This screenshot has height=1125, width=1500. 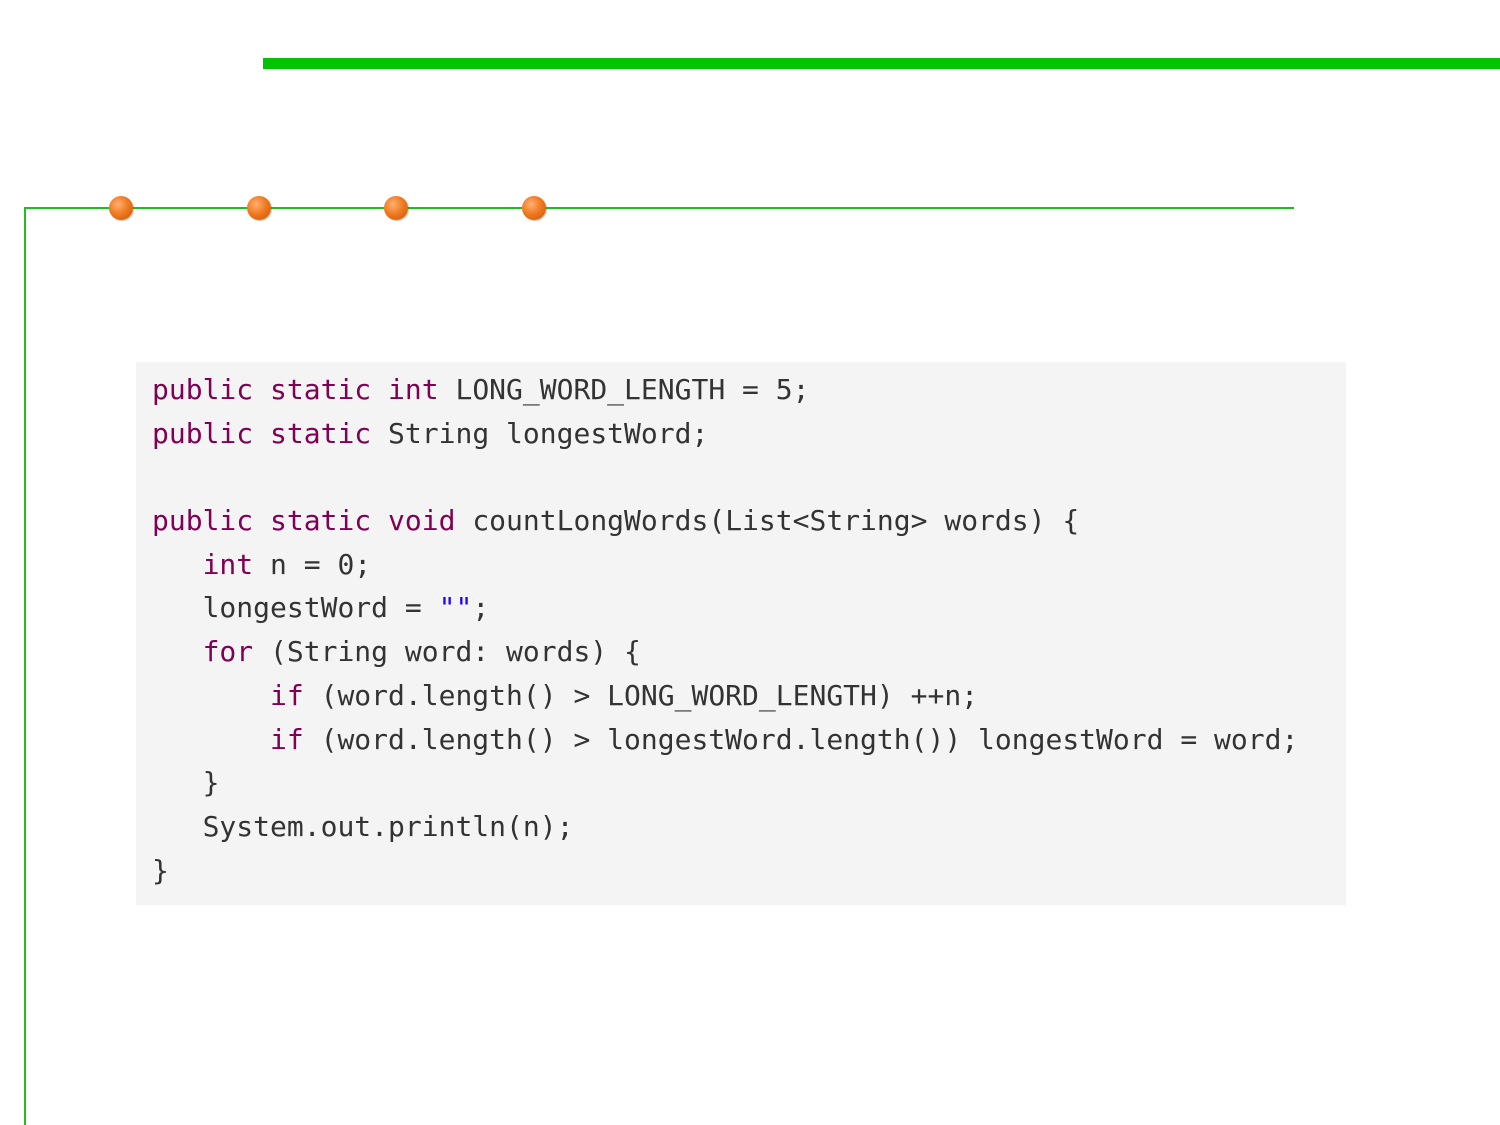 What do you see at coordinates (749, 608) in the screenshot?
I see `code-line: longestWord = "";` at bounding box center [749, 608].